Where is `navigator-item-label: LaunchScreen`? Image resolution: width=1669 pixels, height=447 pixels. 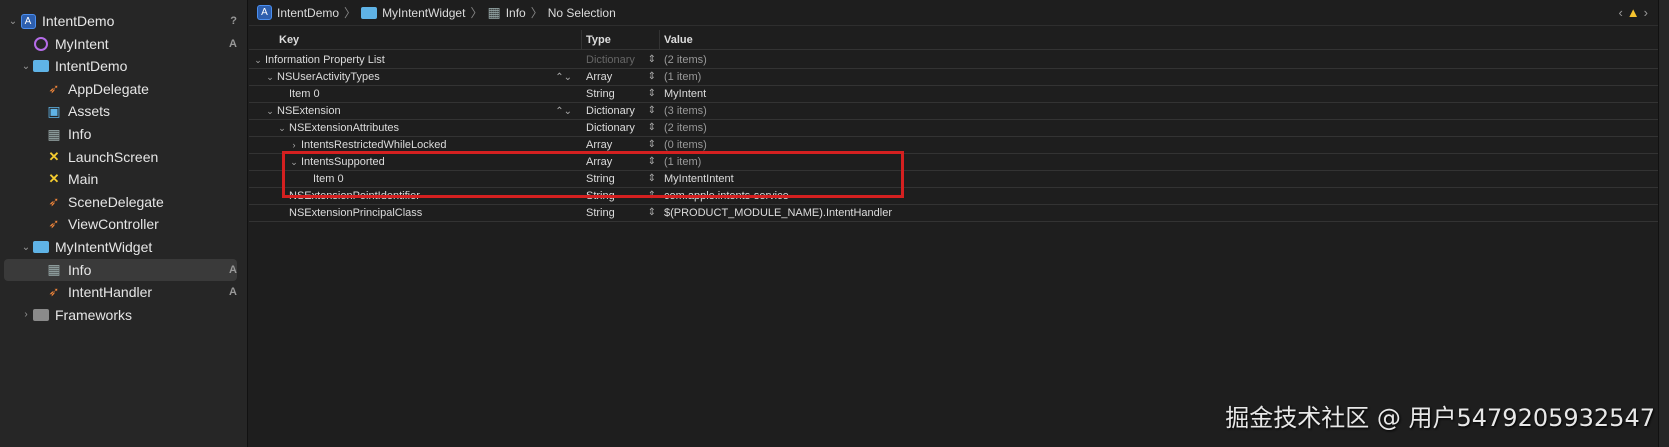
navigator-item-label: LaunchScreen is located at coordinates (113, 156).